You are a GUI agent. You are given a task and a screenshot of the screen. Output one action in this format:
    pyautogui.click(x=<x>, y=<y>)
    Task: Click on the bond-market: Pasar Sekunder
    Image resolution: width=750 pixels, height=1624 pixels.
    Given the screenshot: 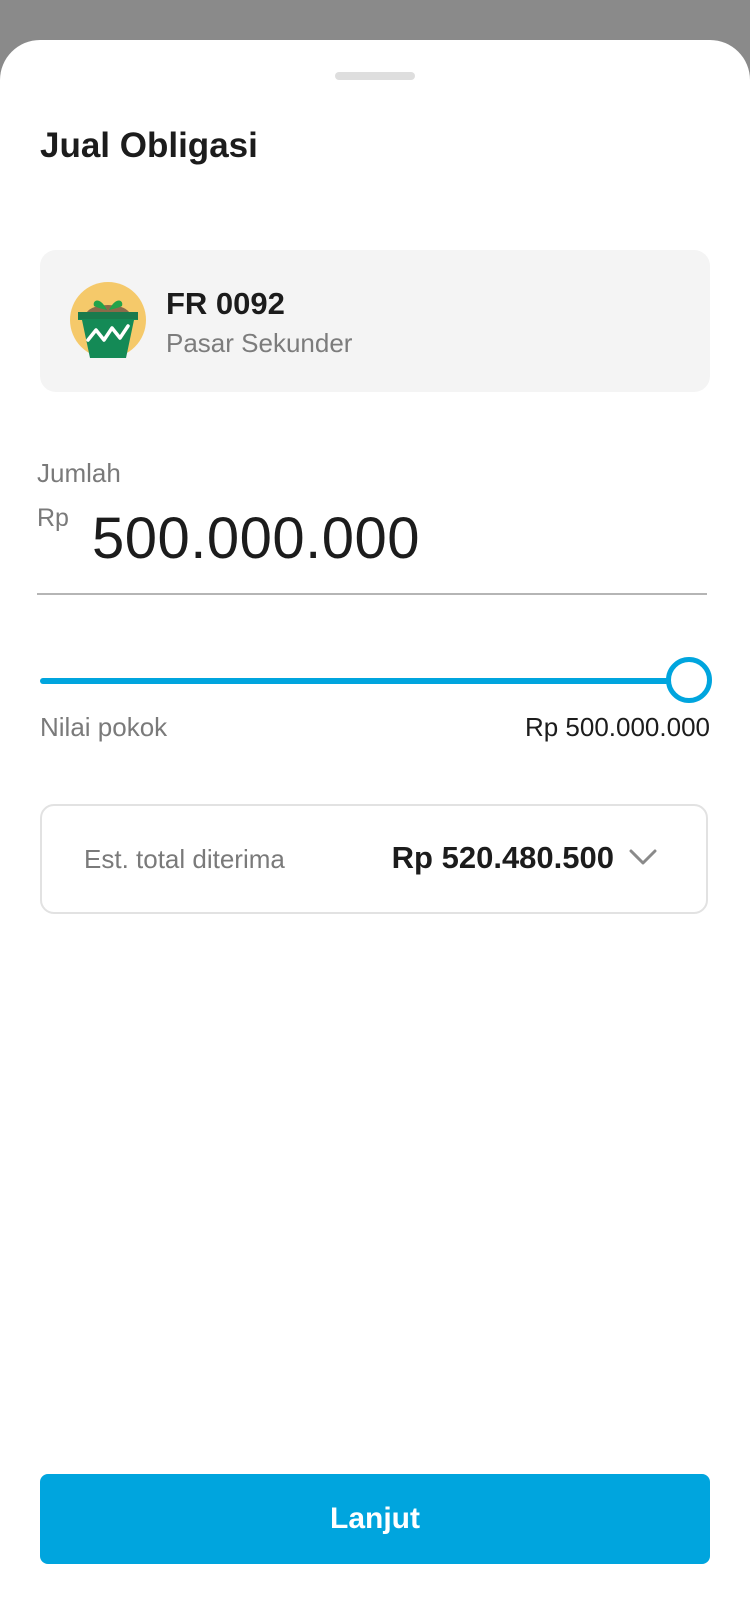 What is the action you would take?
    pyautogui.click(x=259, y=343)
    